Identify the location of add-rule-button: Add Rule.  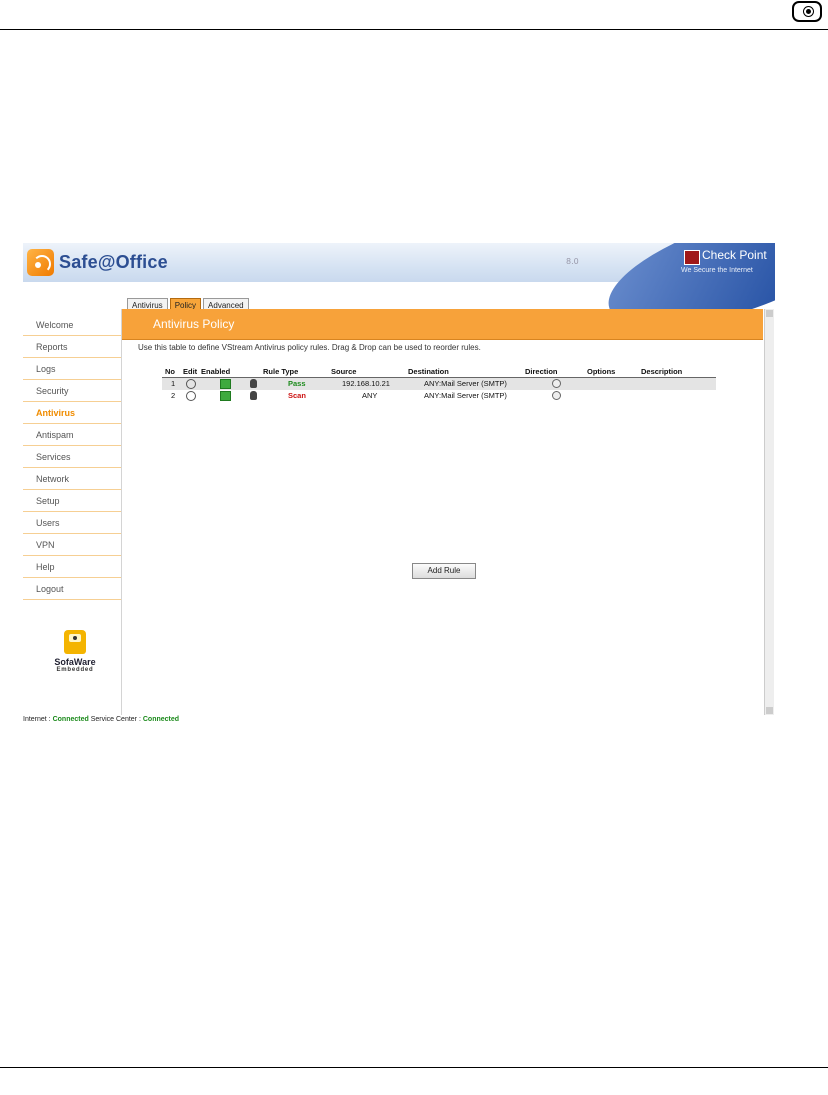
(444, 571).